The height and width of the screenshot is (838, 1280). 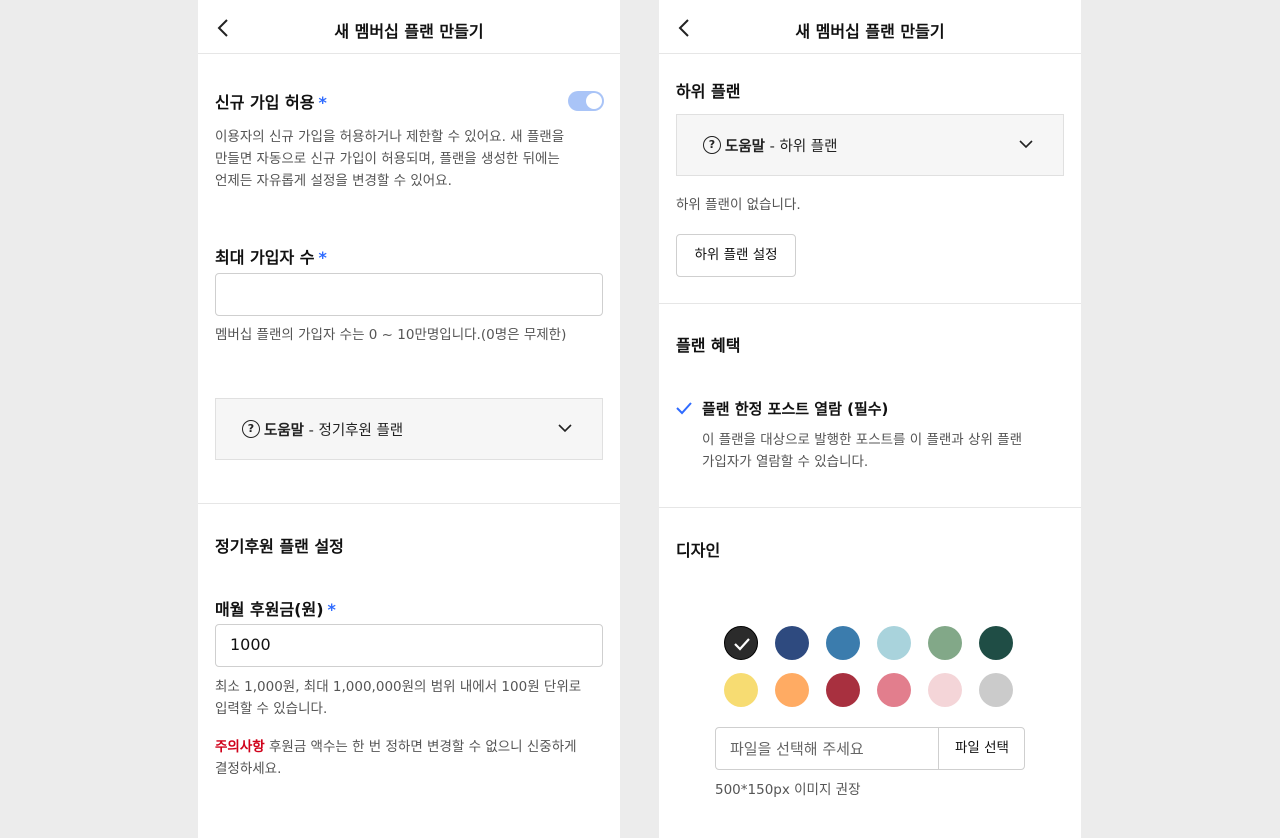 I want to click on help-accordion-text: 도움말 - 하위 플랜, so click(x=781, y=145).